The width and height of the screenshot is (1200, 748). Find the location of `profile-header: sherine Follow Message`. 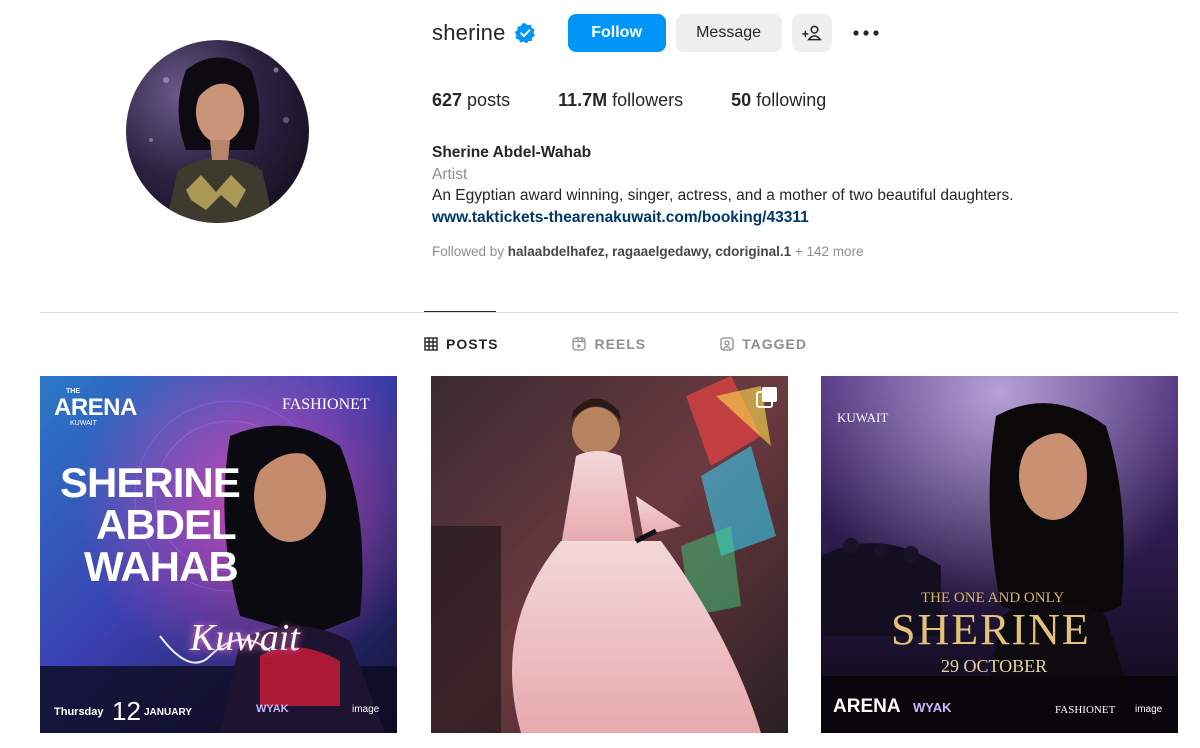

profile-header: sherine Follow Message is located at coordinates (658, 33).